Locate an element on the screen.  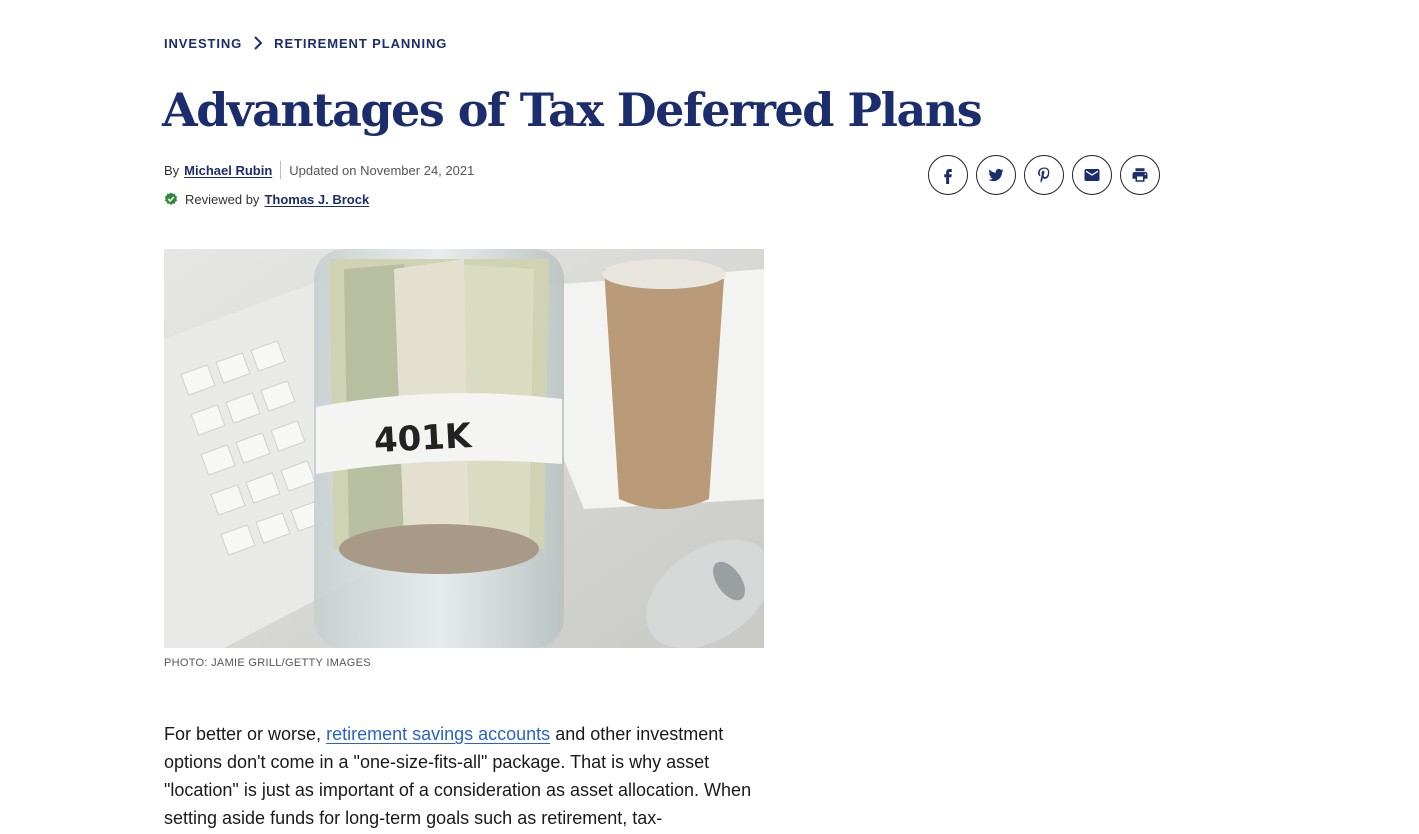
paragraph-intro: For better or worse, is located at coordinates (243, 734).